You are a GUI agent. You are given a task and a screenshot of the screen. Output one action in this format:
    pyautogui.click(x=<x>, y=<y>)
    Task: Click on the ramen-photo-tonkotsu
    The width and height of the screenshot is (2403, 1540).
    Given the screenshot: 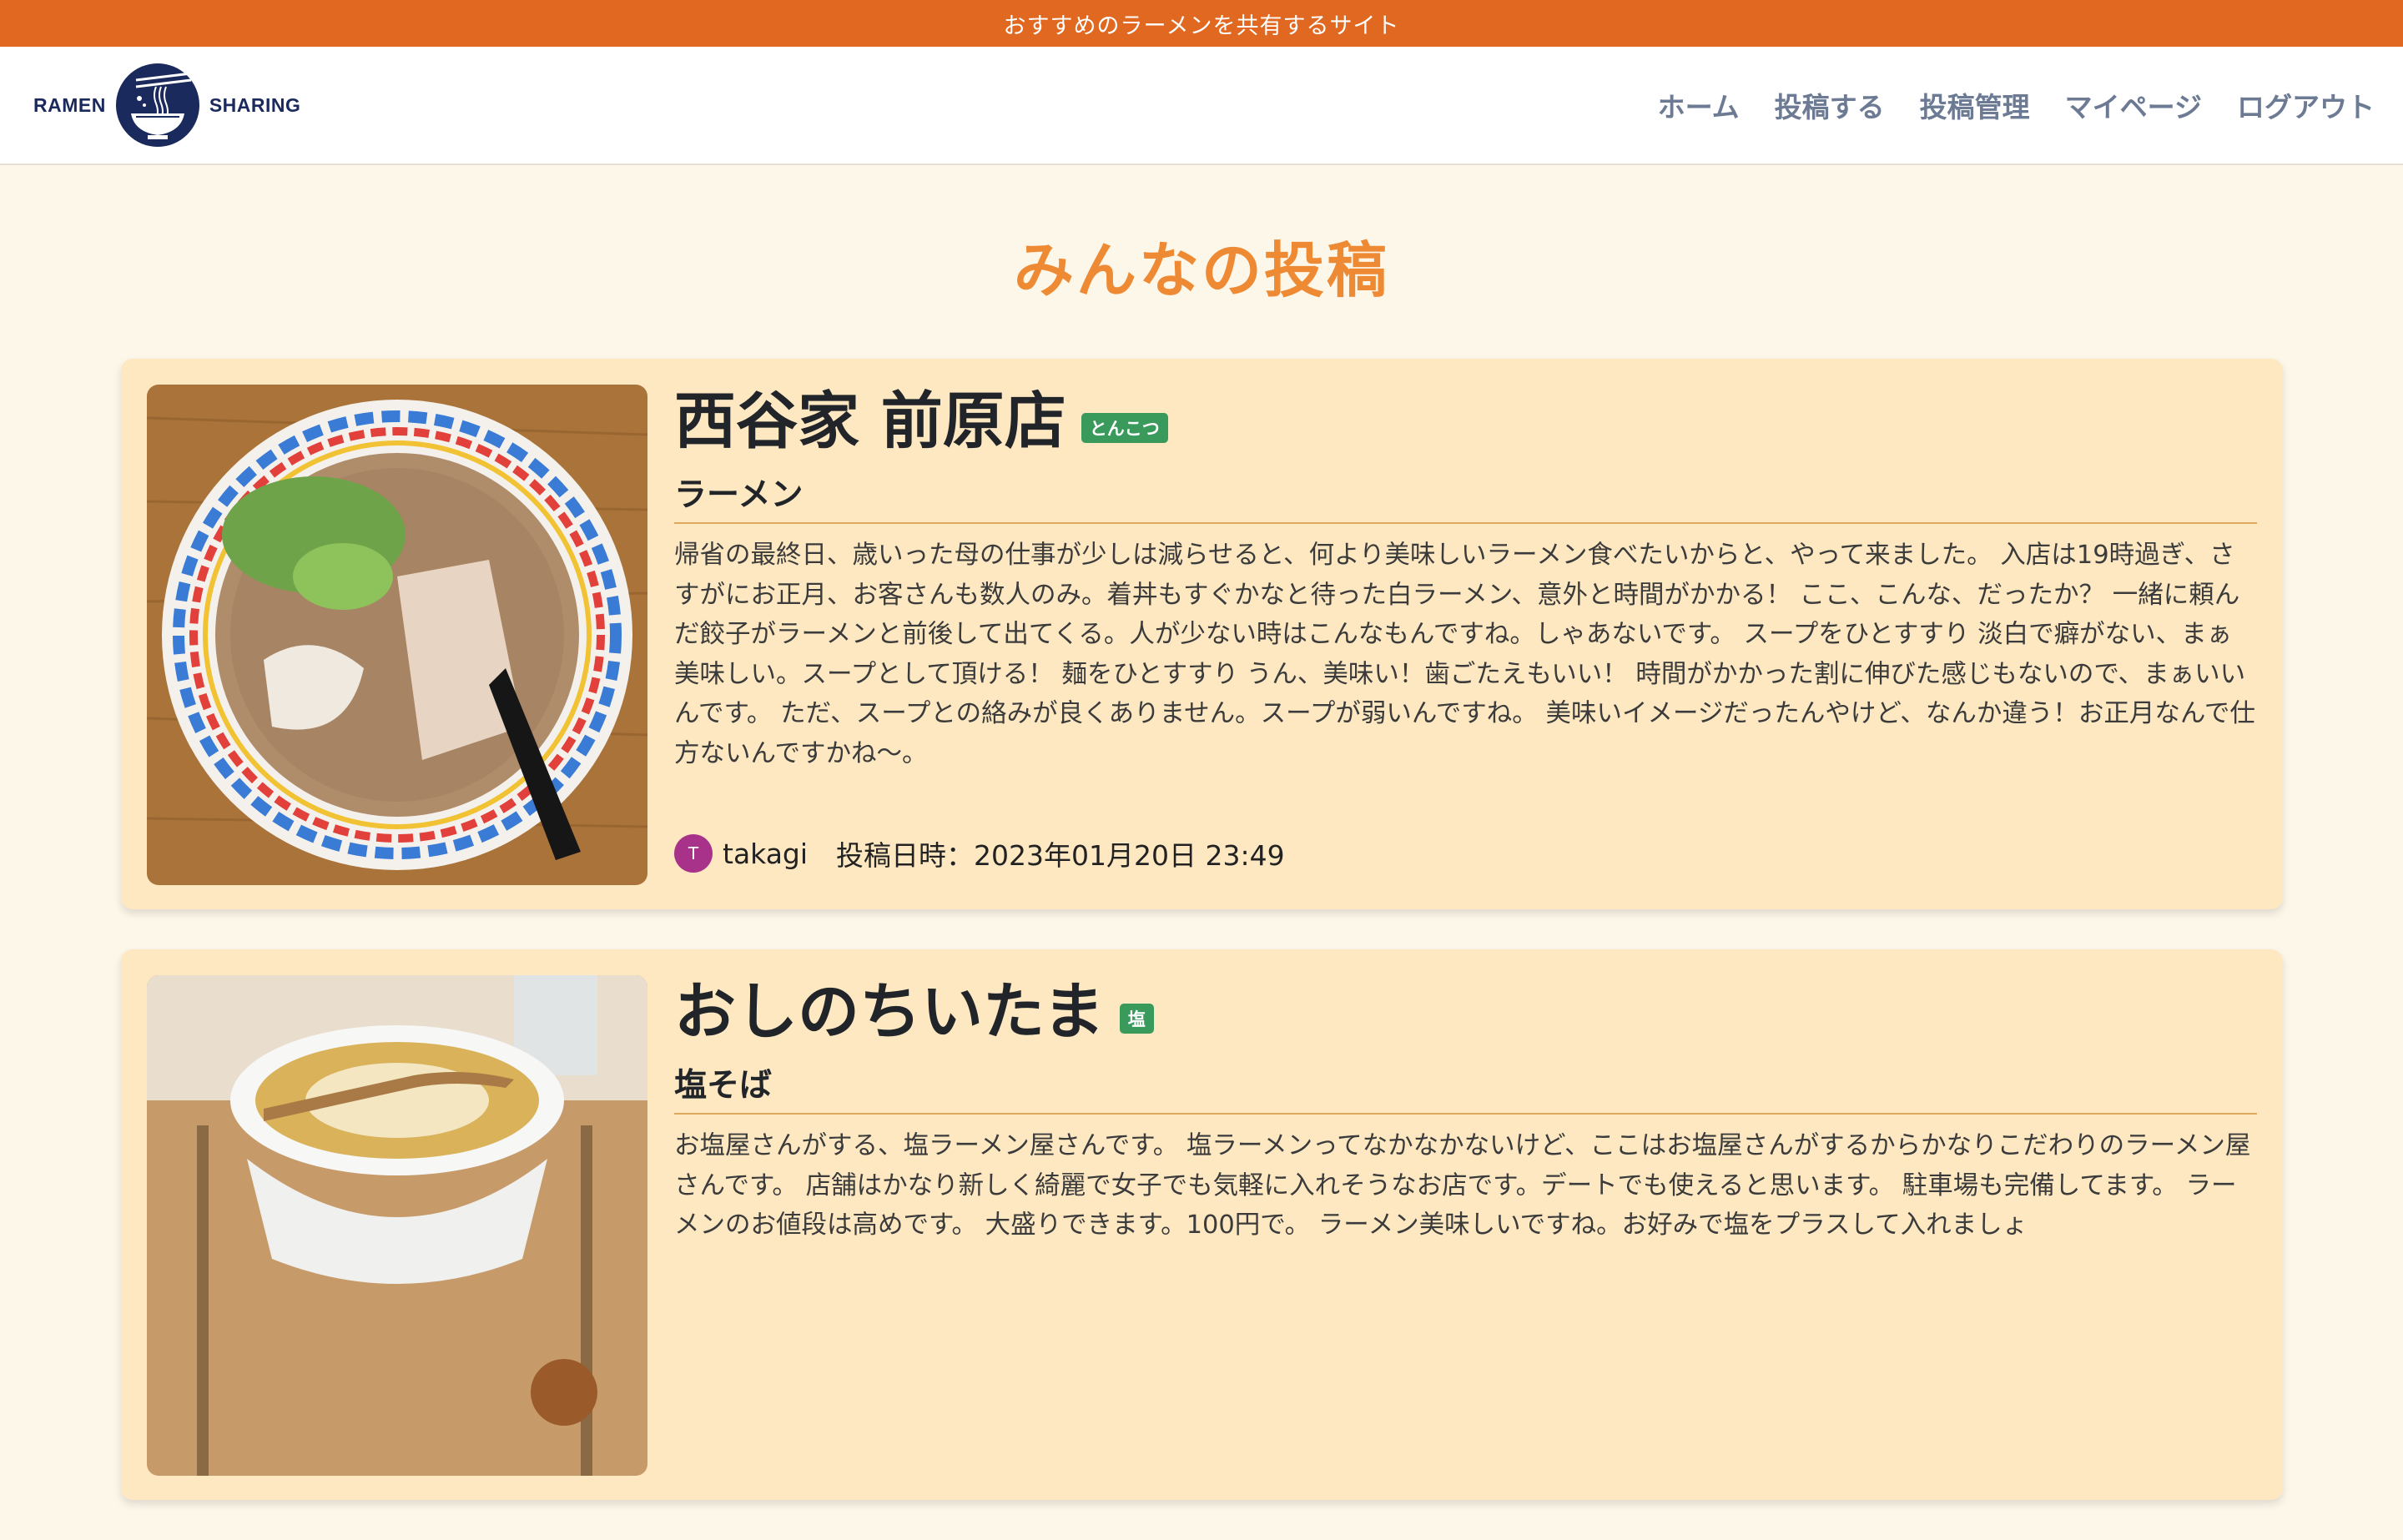 What is the action you would take?
    pyautogui.click(x=397, y=635)
    